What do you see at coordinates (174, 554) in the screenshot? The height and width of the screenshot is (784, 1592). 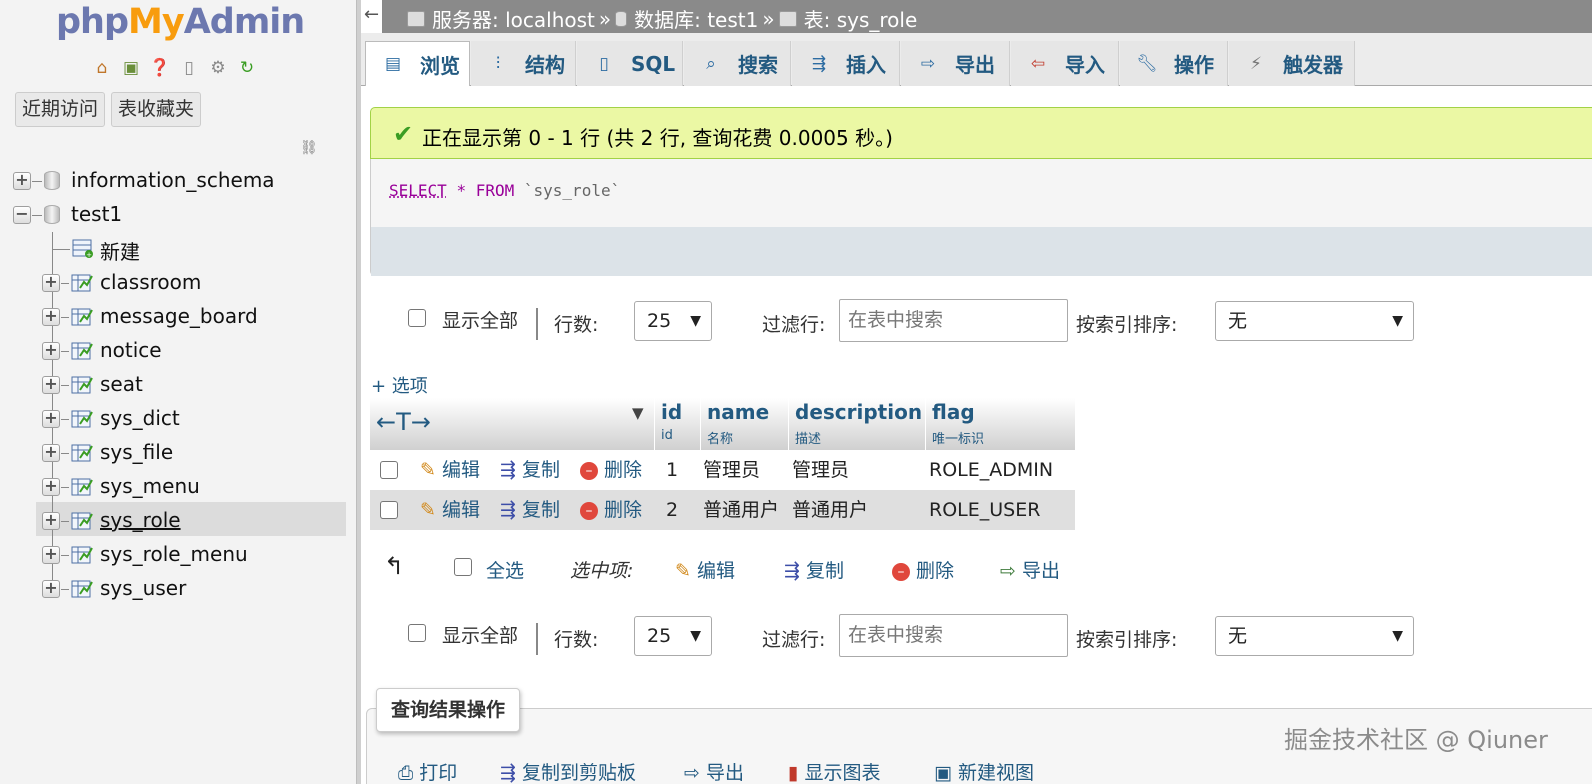 I see `sidebar-item-sys-role-menu: sys_role_menu` at bounding box center [174, 554].